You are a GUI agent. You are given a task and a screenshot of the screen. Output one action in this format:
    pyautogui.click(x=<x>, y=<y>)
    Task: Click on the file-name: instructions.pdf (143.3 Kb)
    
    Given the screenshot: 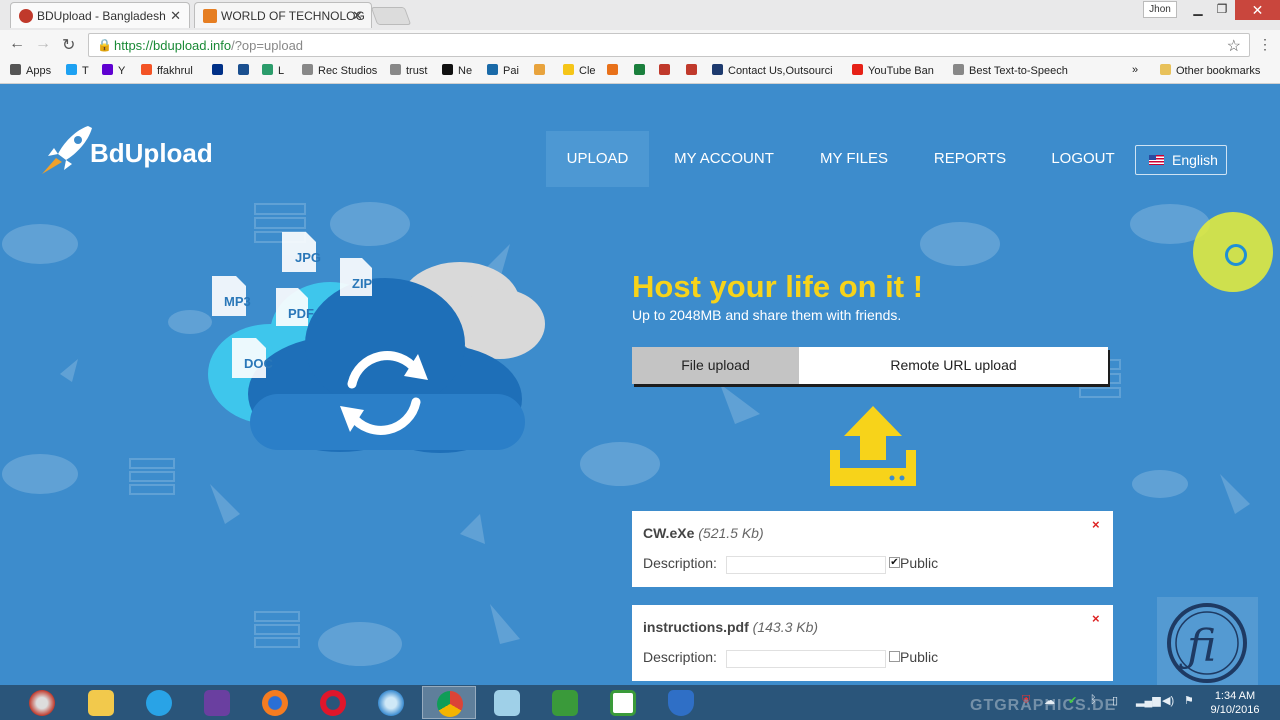 What is the action you would take?
    pyautogui.click(x=731, y=627)
    